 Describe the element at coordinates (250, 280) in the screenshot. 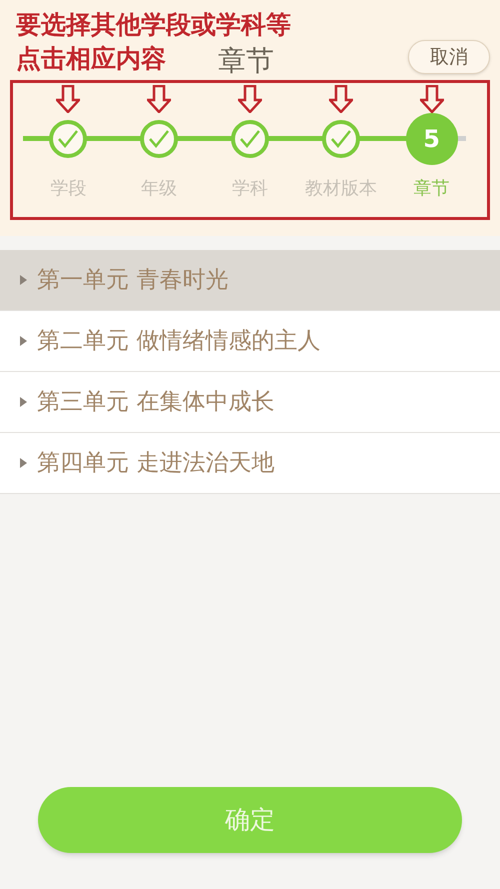

I see `unit-row: 第一单元 青春时光` at that location.